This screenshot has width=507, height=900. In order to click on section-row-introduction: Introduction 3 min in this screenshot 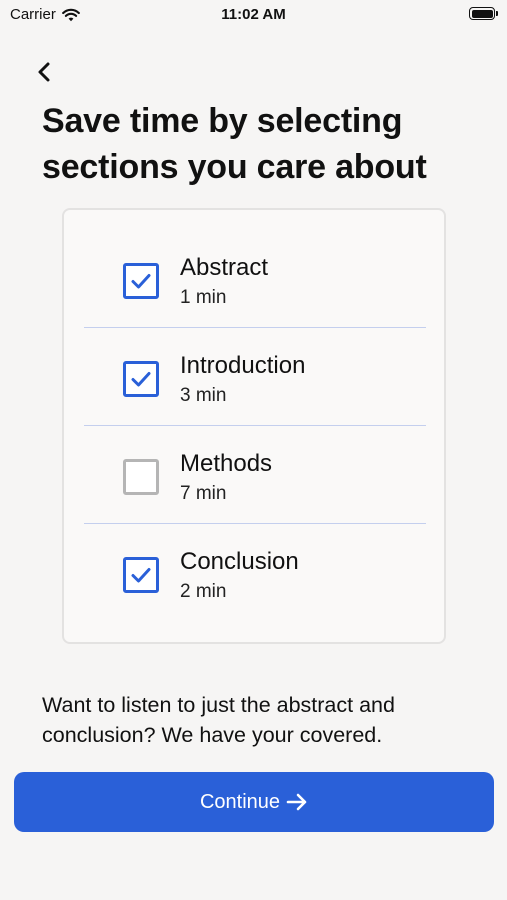, I will do `click(255, 377)`.